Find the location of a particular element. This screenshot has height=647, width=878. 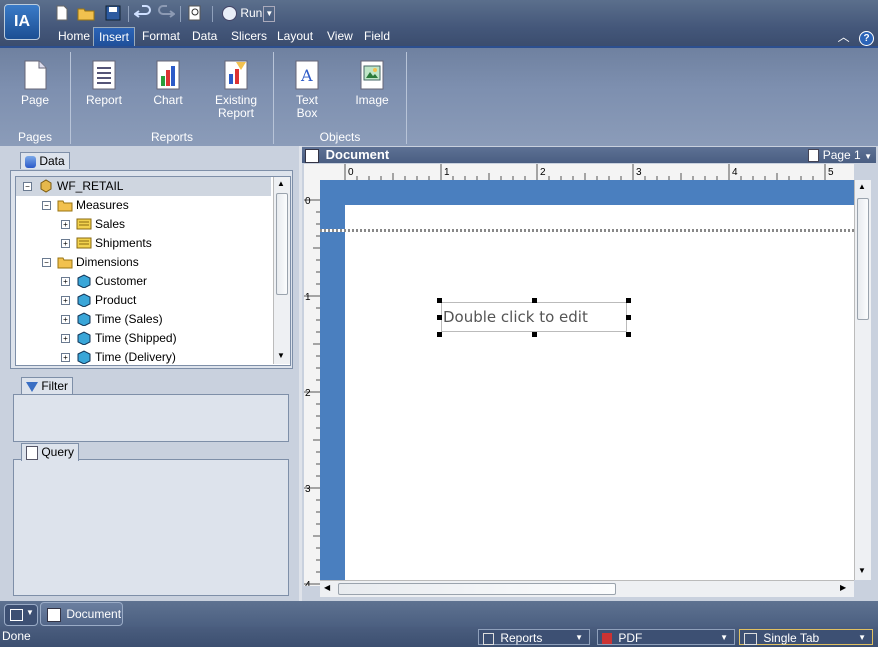

document-horizontal-scrollbar: ◀ ▶ is located at coordinates (587, 588).